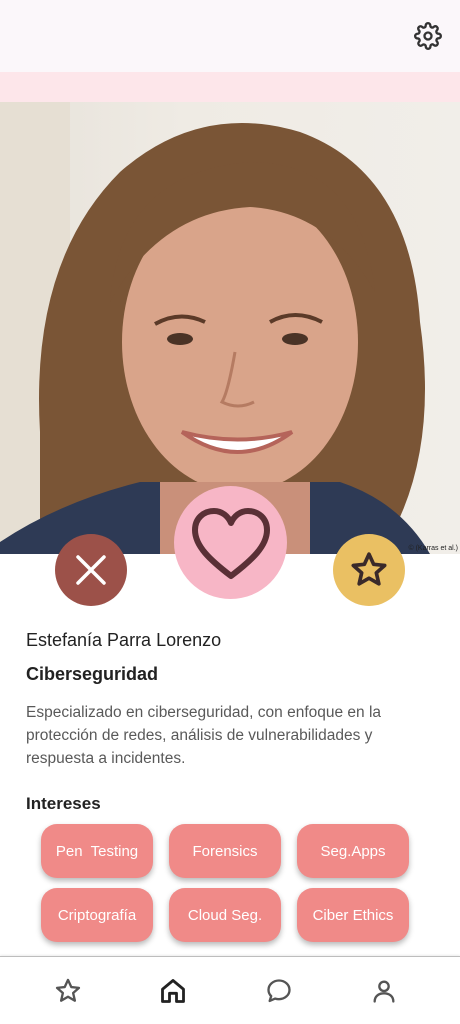 Image resolution: width=460 pixels, height=1024 pixels. What do you see at coordinates (97, 915) in the screenshot?
I see `interest-chip: Criptografía` at bounding box center [97, 915].